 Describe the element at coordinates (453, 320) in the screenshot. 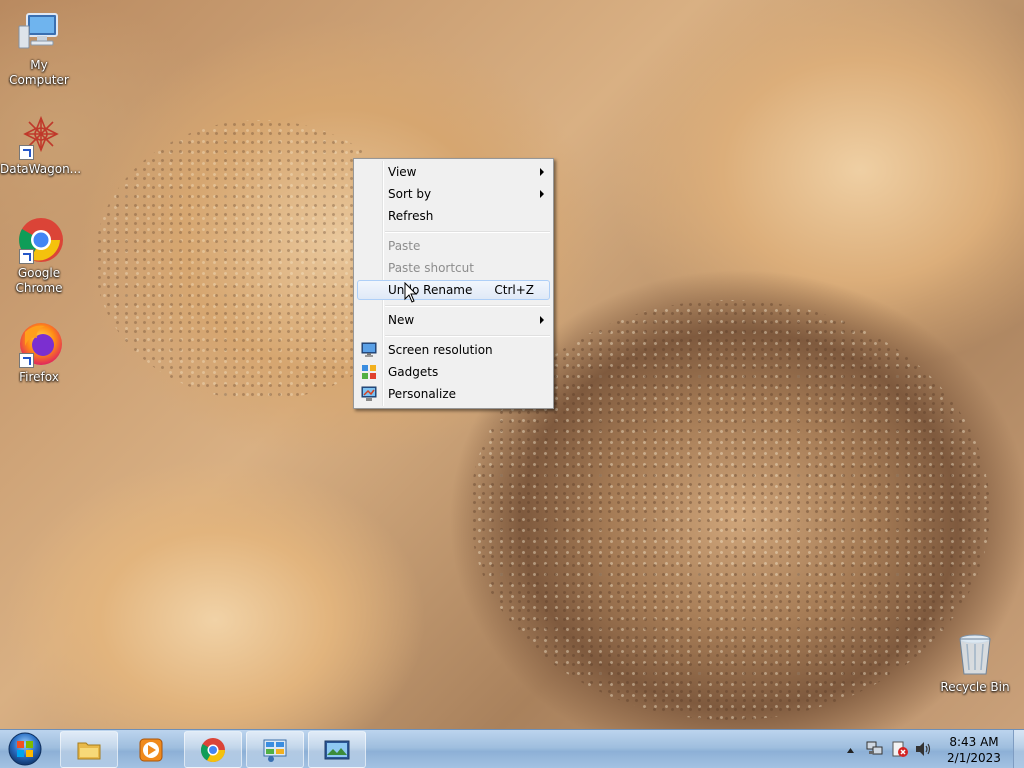

I see `menu-item-new: New` at that location.